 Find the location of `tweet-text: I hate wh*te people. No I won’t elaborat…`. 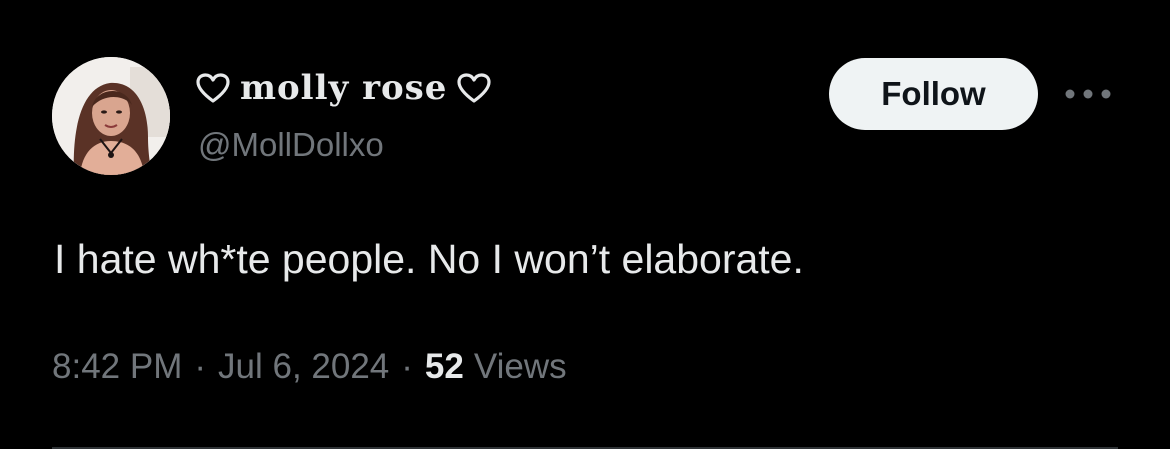

tweet-text: I hate wh*te people. No I won’t elaborat… is located at coordinates (429, 259).